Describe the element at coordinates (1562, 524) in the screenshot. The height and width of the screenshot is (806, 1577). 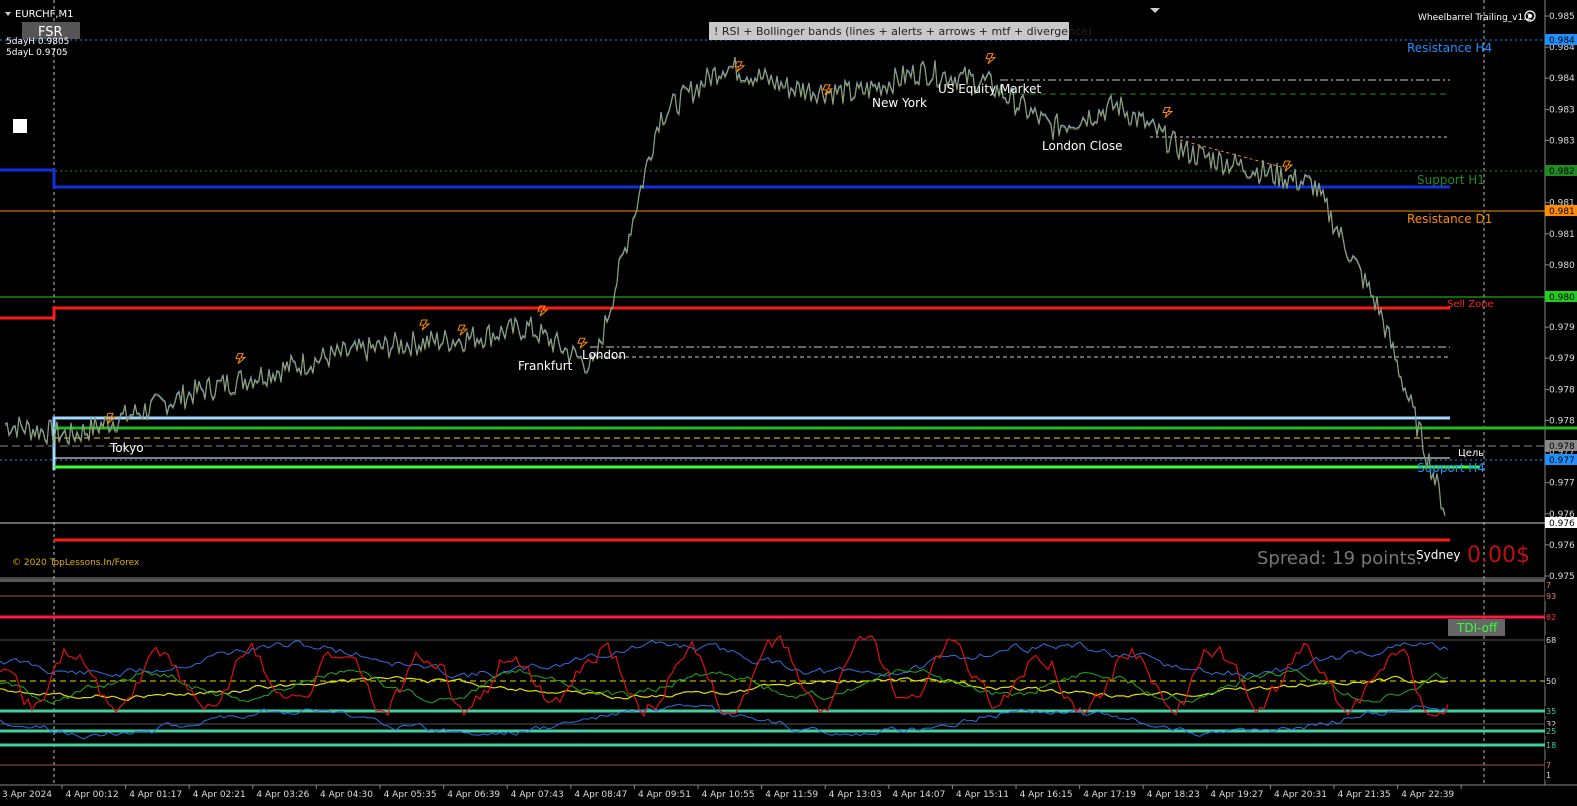
I see `price-tag-label: 0.976` at that location.